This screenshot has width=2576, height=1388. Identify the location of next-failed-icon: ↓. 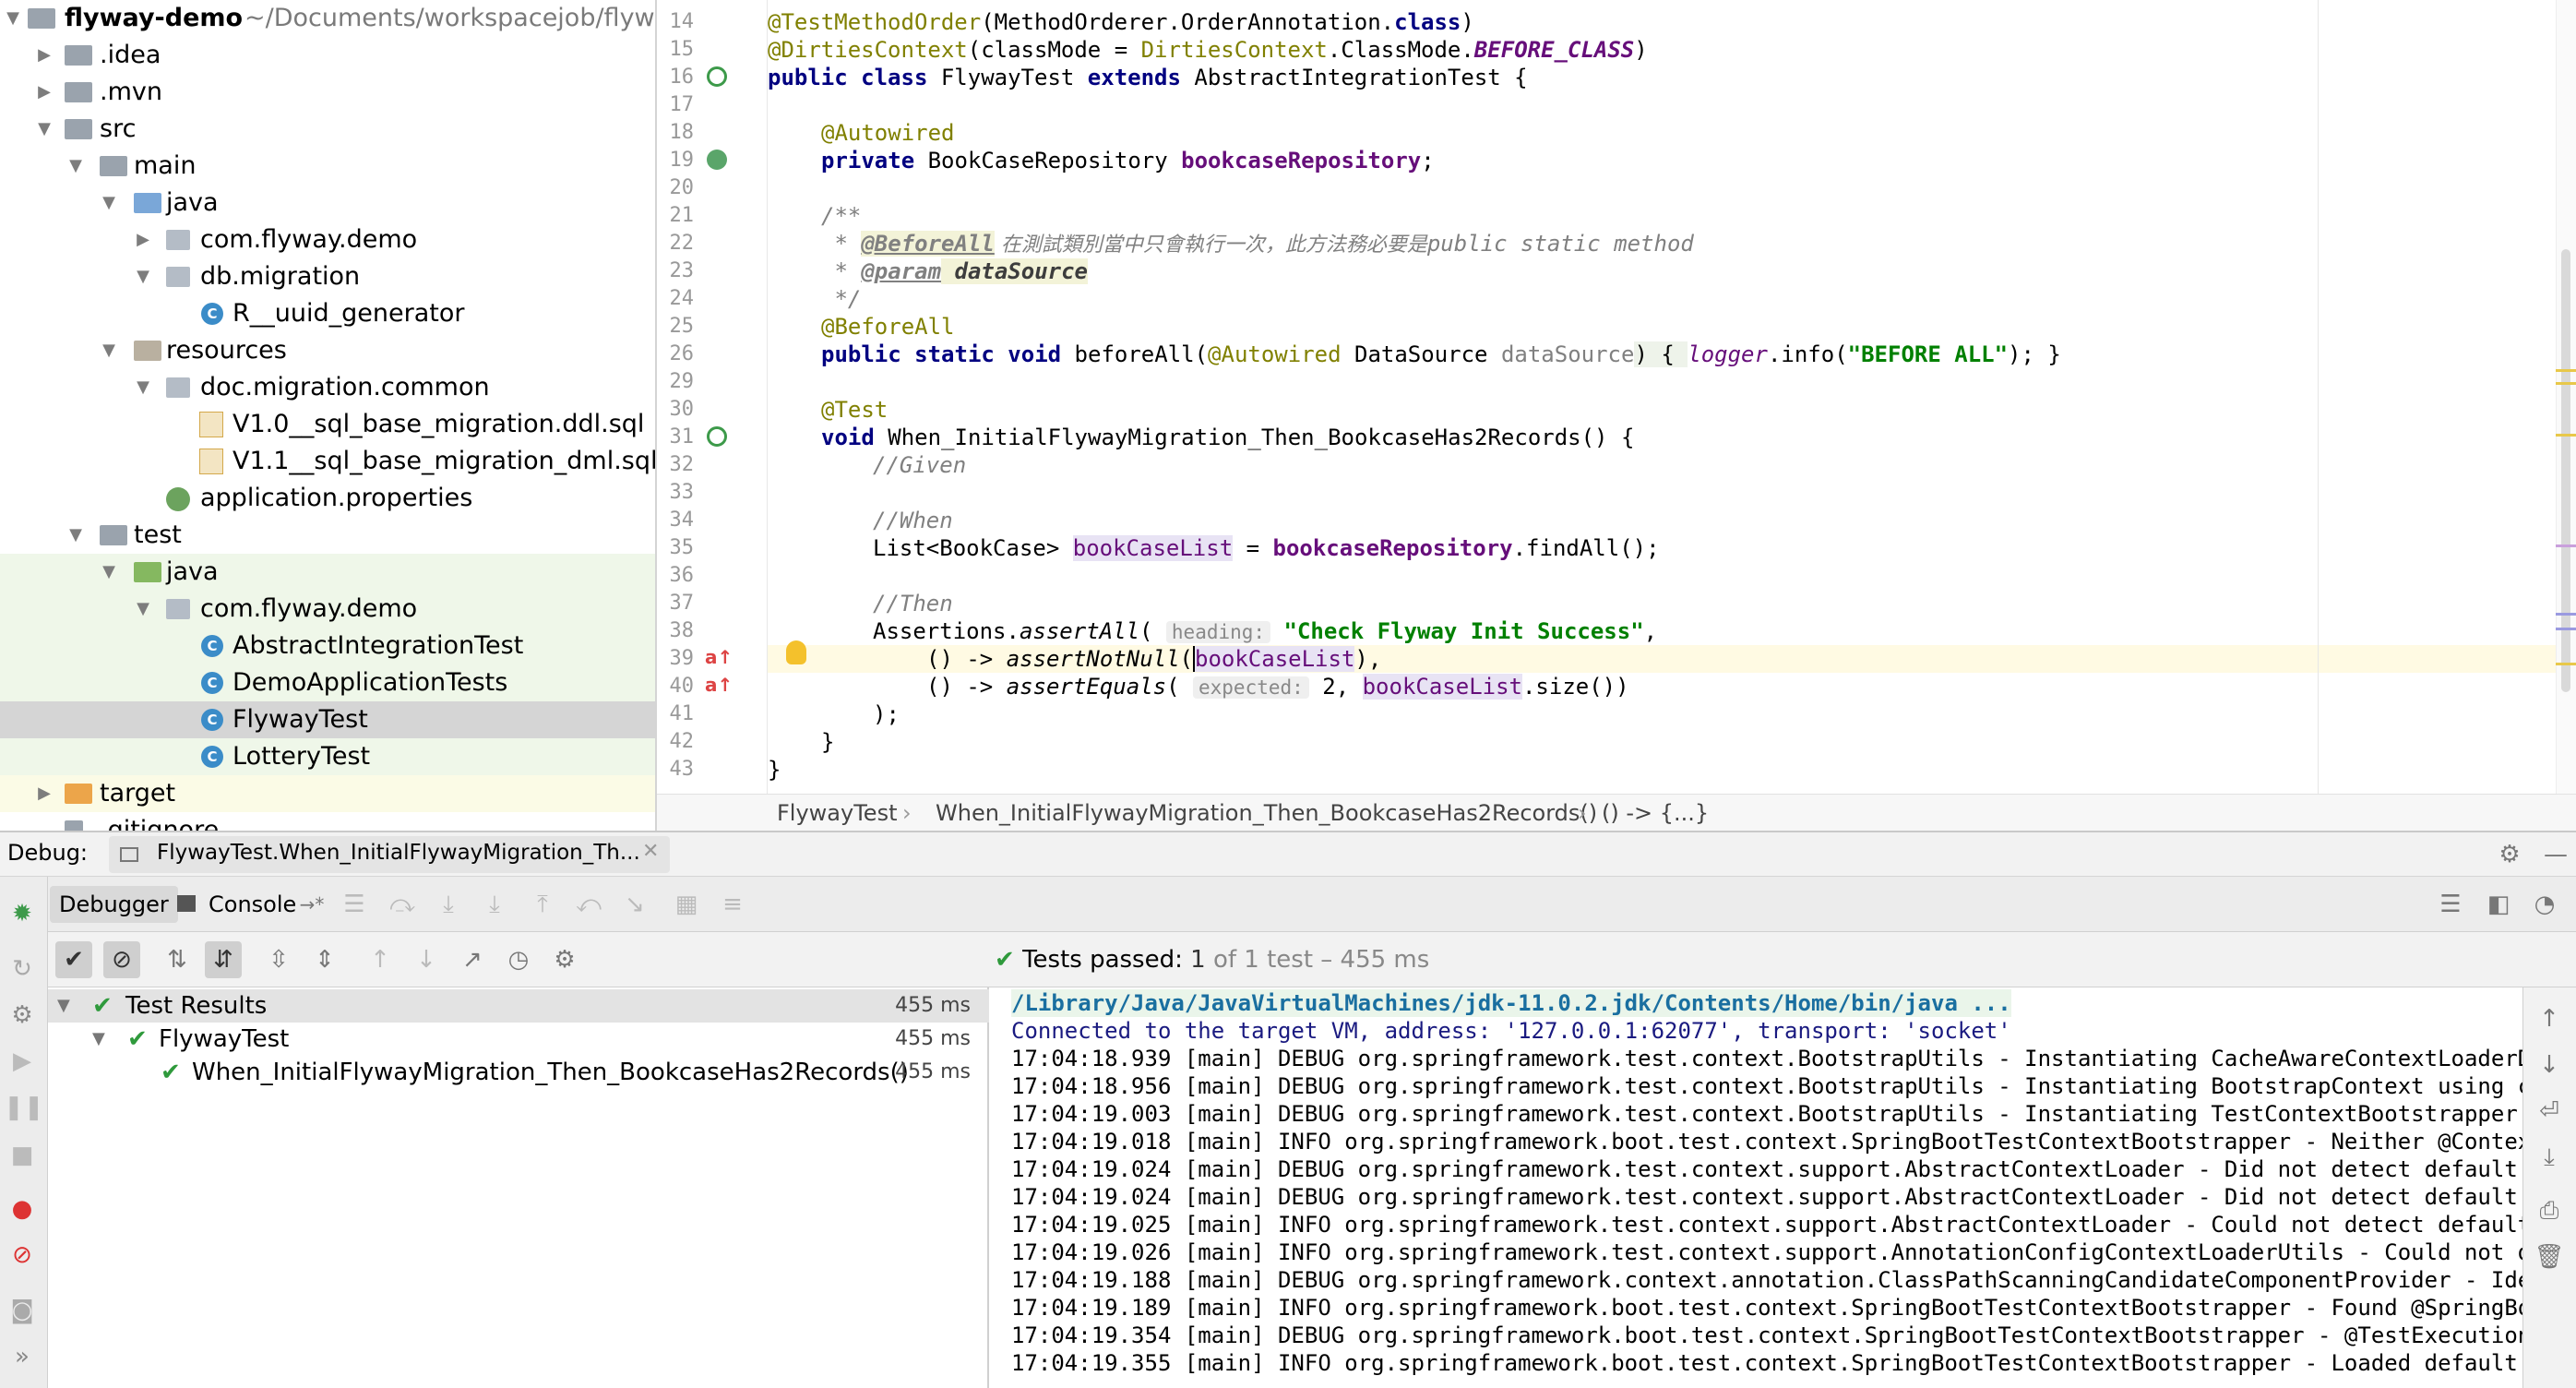
(426, 959).